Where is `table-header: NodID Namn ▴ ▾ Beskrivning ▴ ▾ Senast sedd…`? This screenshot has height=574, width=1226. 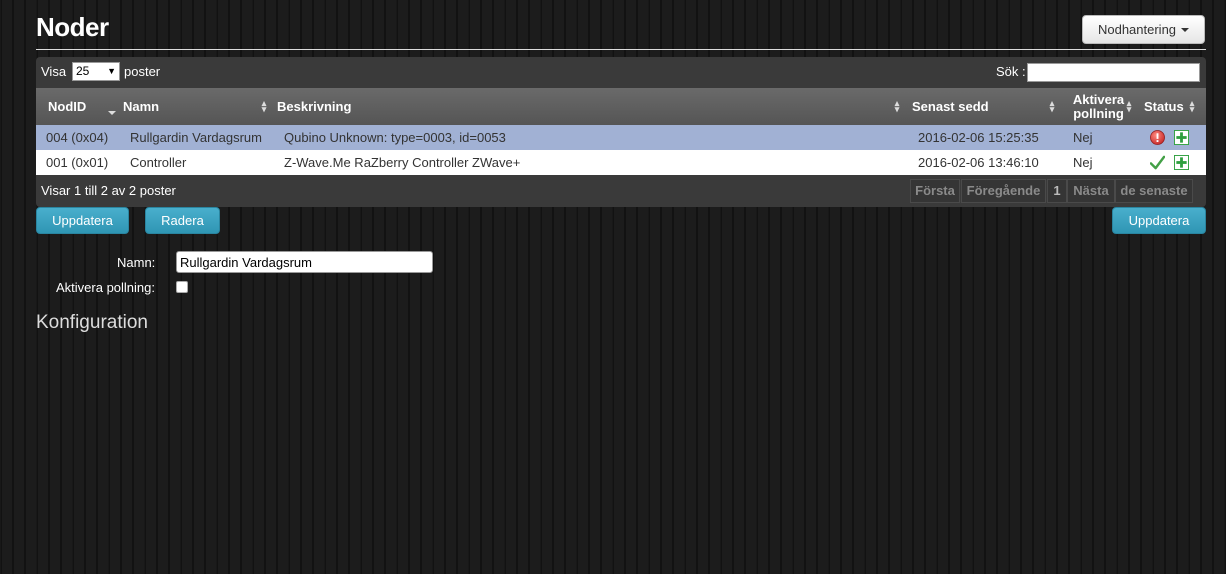
table-header: NodID Namn ▴ ▾ Beskrivning ▴ ▾ Senast sedd… is located at coordinates (621, 106).